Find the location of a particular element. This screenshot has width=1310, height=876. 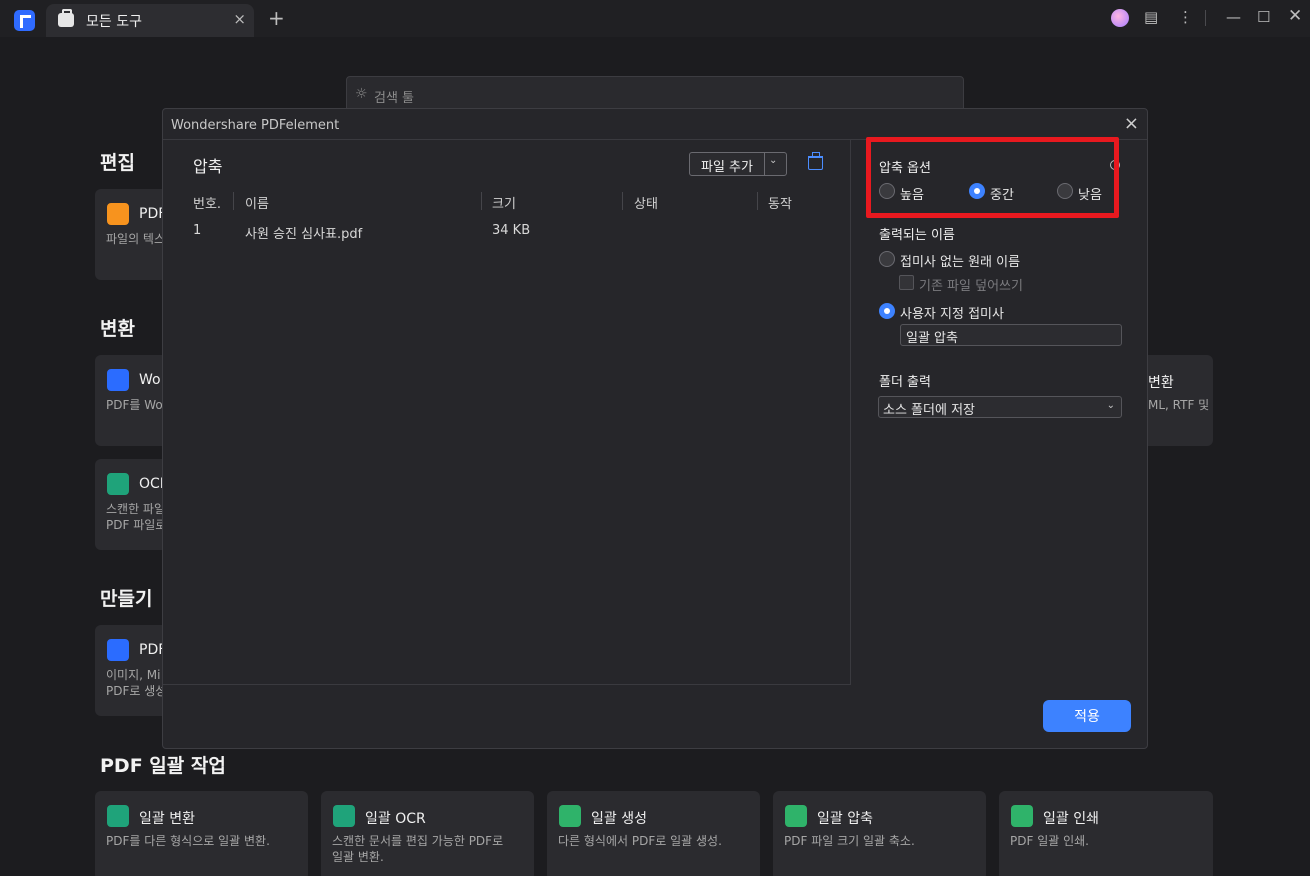

card-desc: PDF를 다른 형식으로 일괄 변환. is located at coordinates (188, 841).